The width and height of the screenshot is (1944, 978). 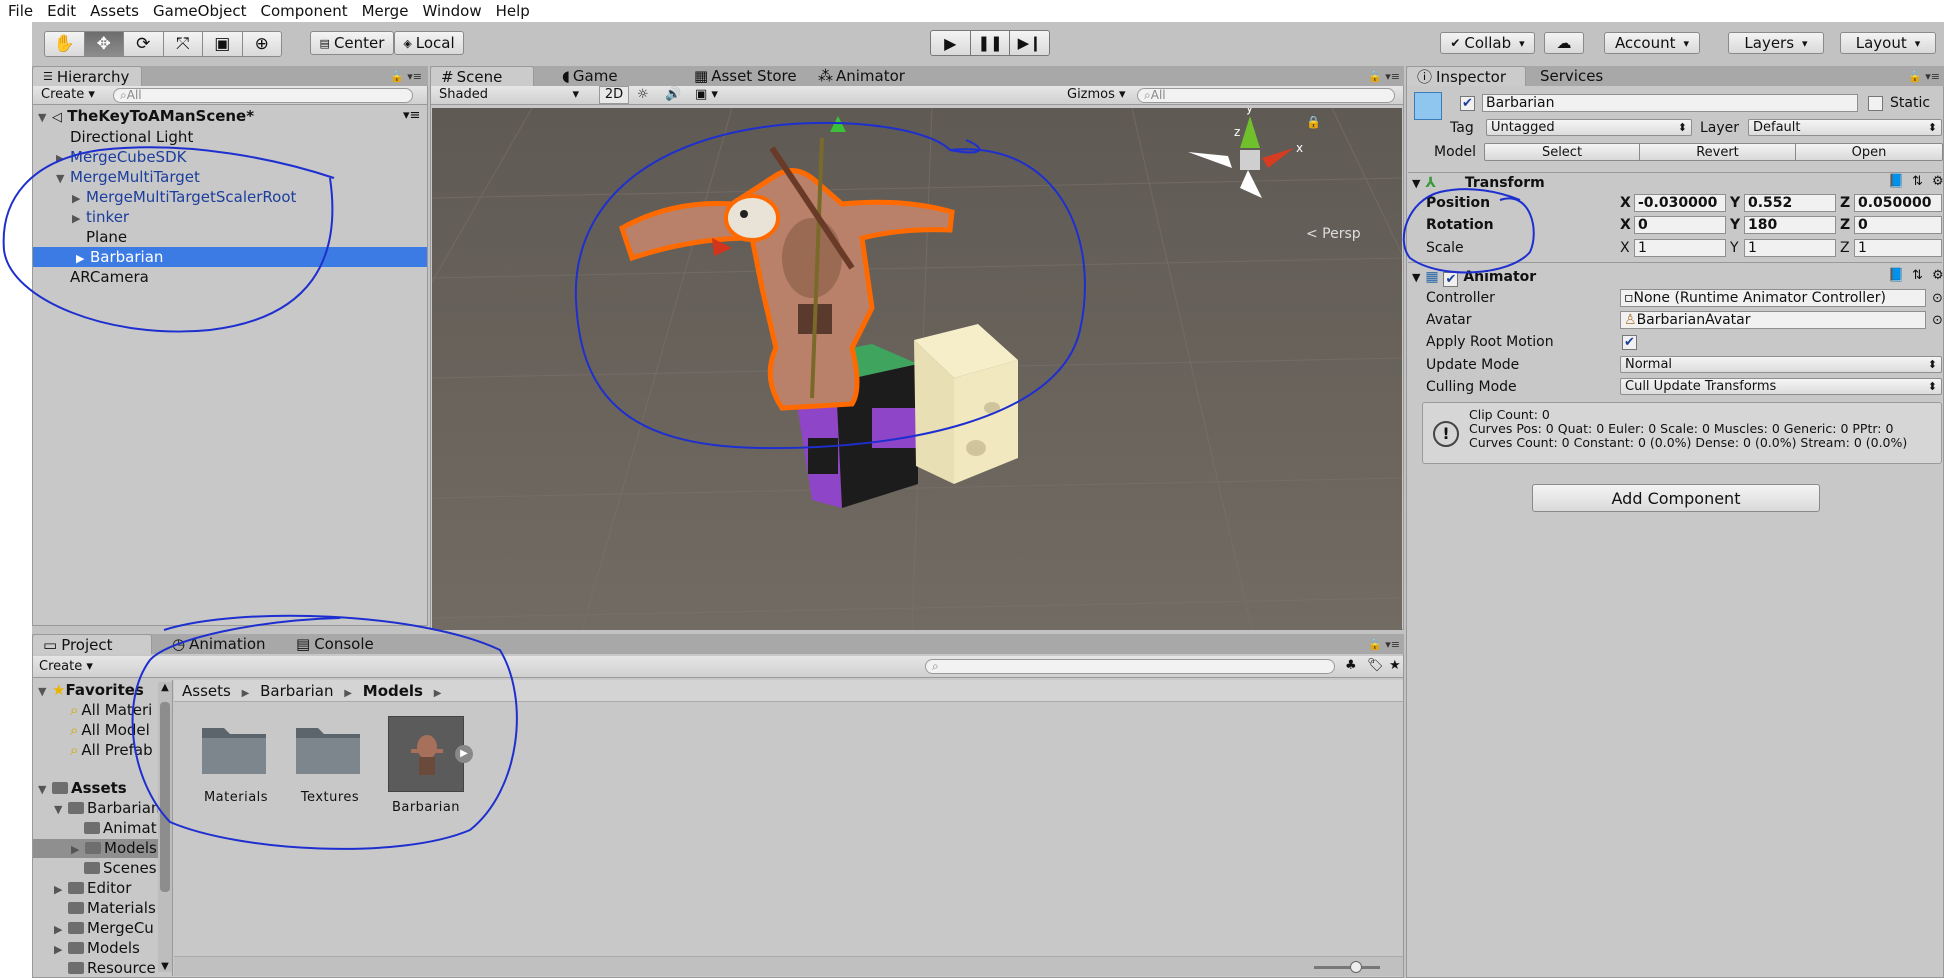 I want to click on scene-root: ▼ ◁ TheKeyToAManScene*, so click(x=146, y=116).